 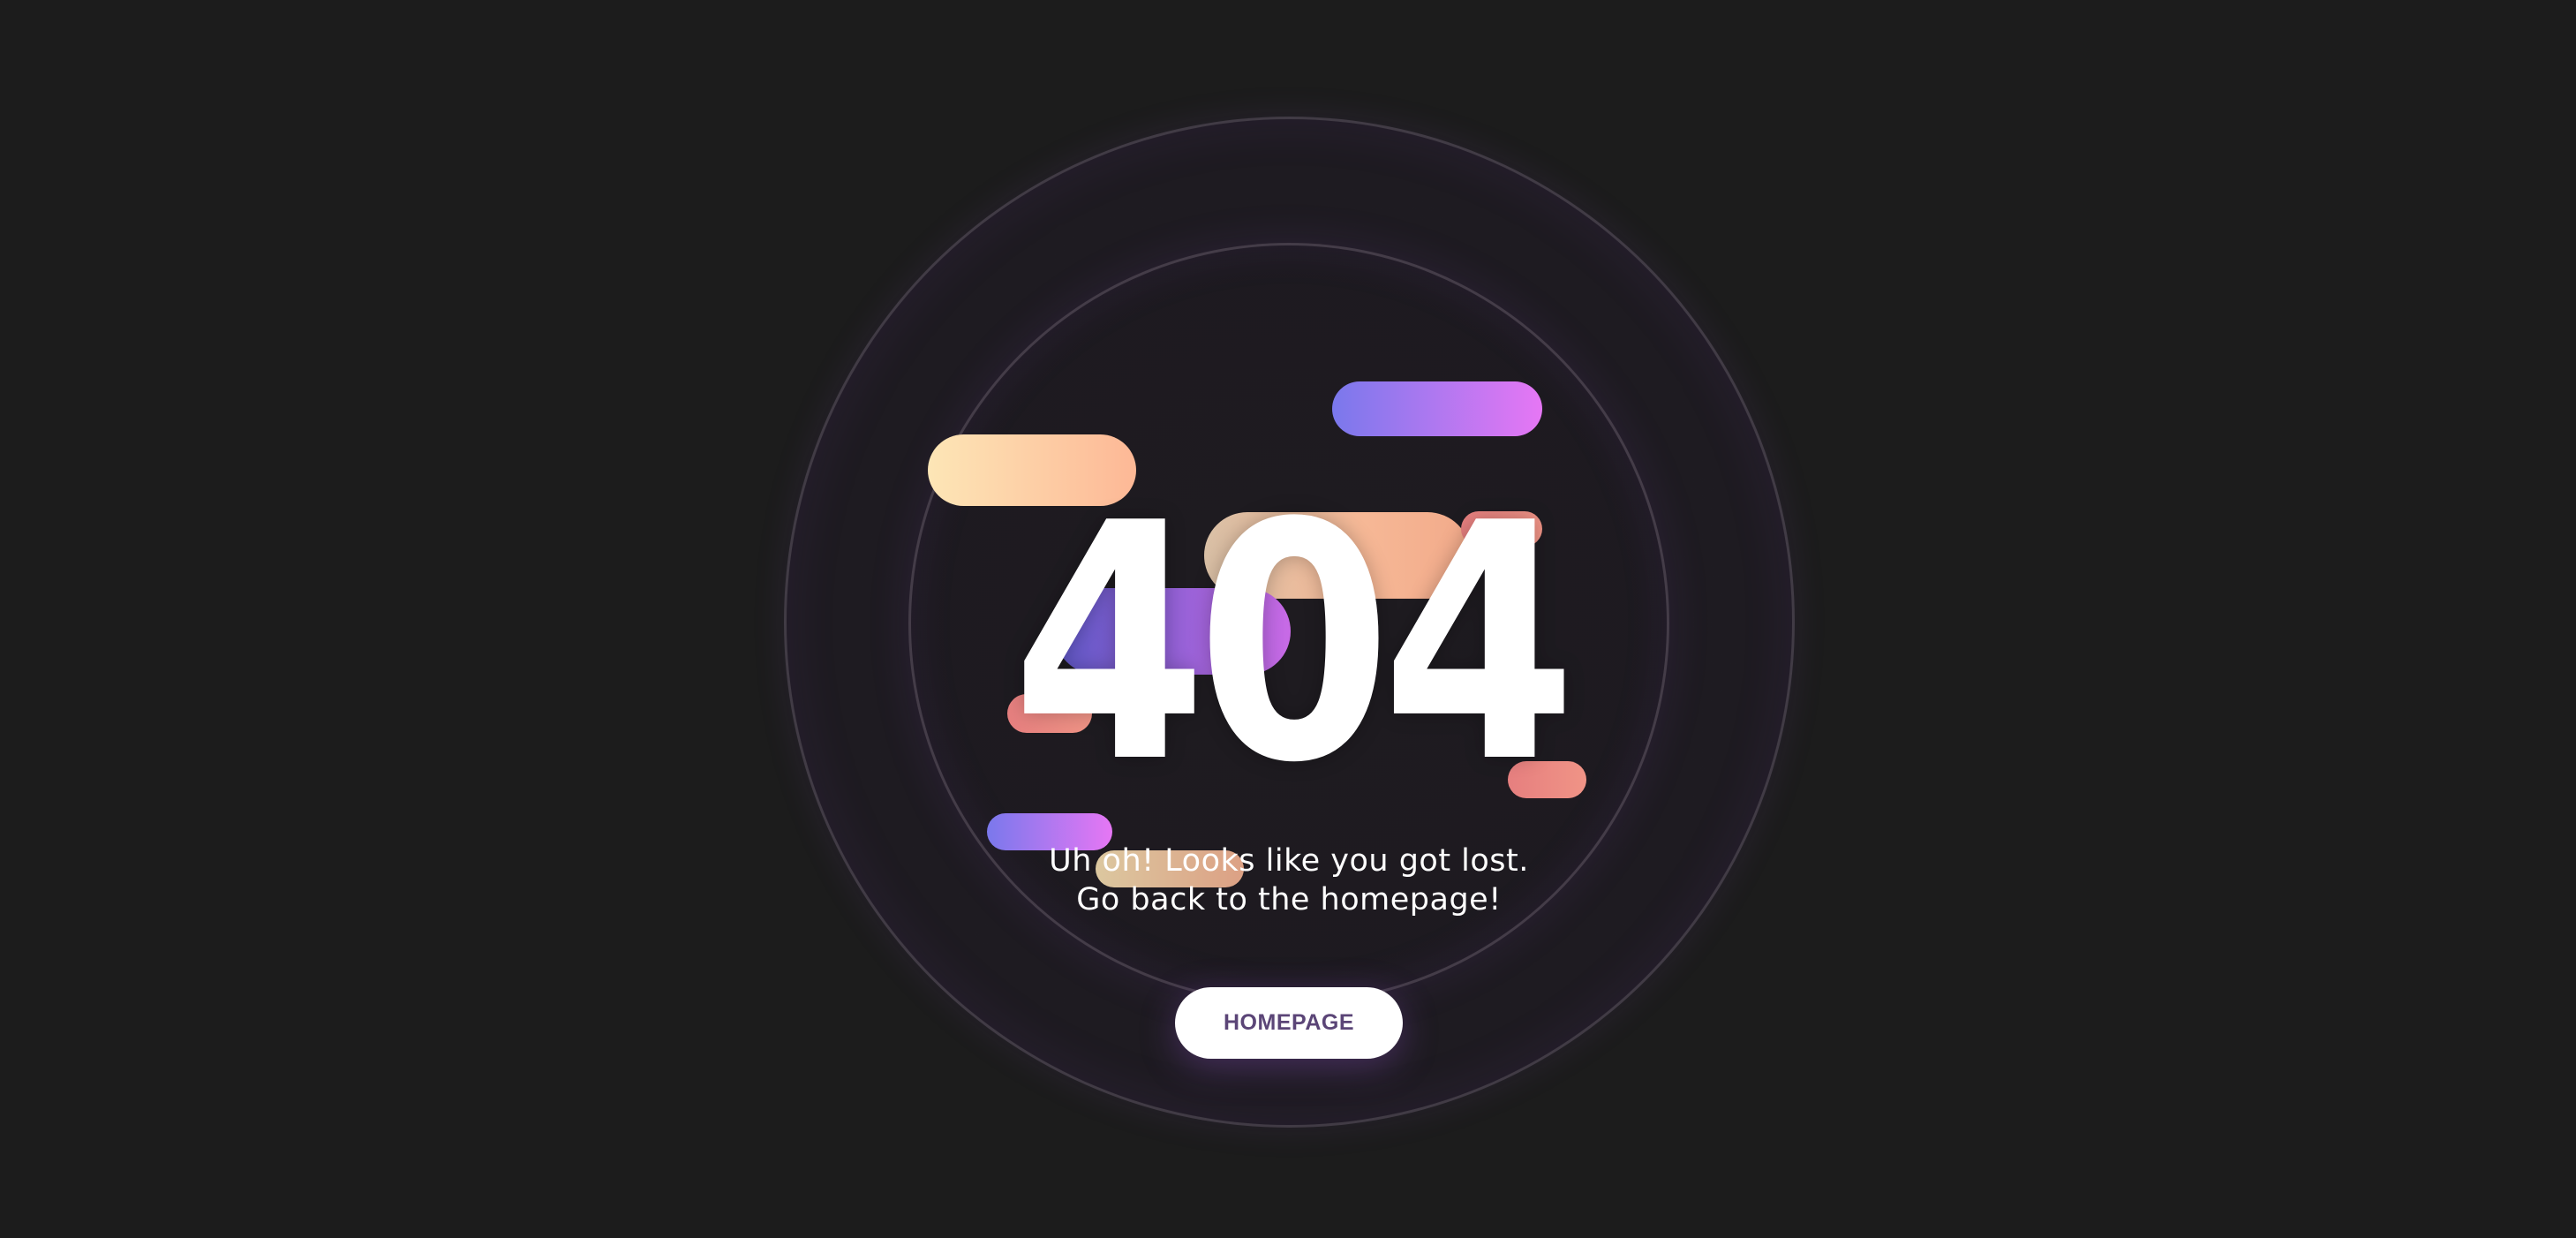 I want to click on error-message-line-1: Uh oh! Looks like you got lost., so click(x=1289, y=861).